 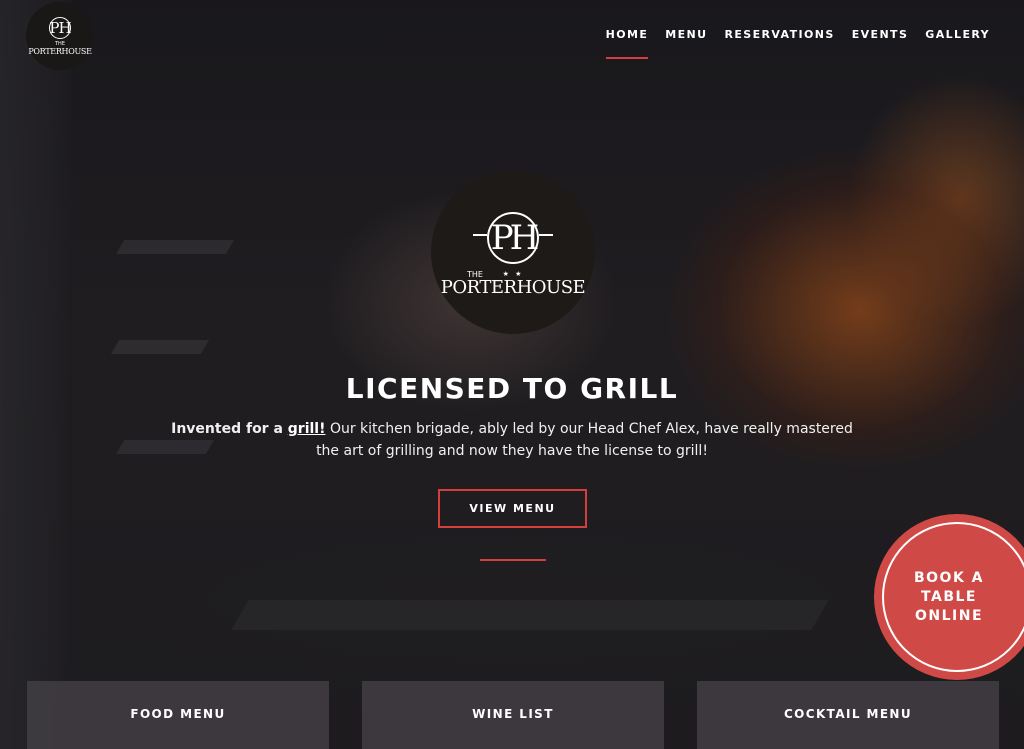 I want to click on card-cocktail-menu: COCKTAIL MENU, so click(x=848, y=715).